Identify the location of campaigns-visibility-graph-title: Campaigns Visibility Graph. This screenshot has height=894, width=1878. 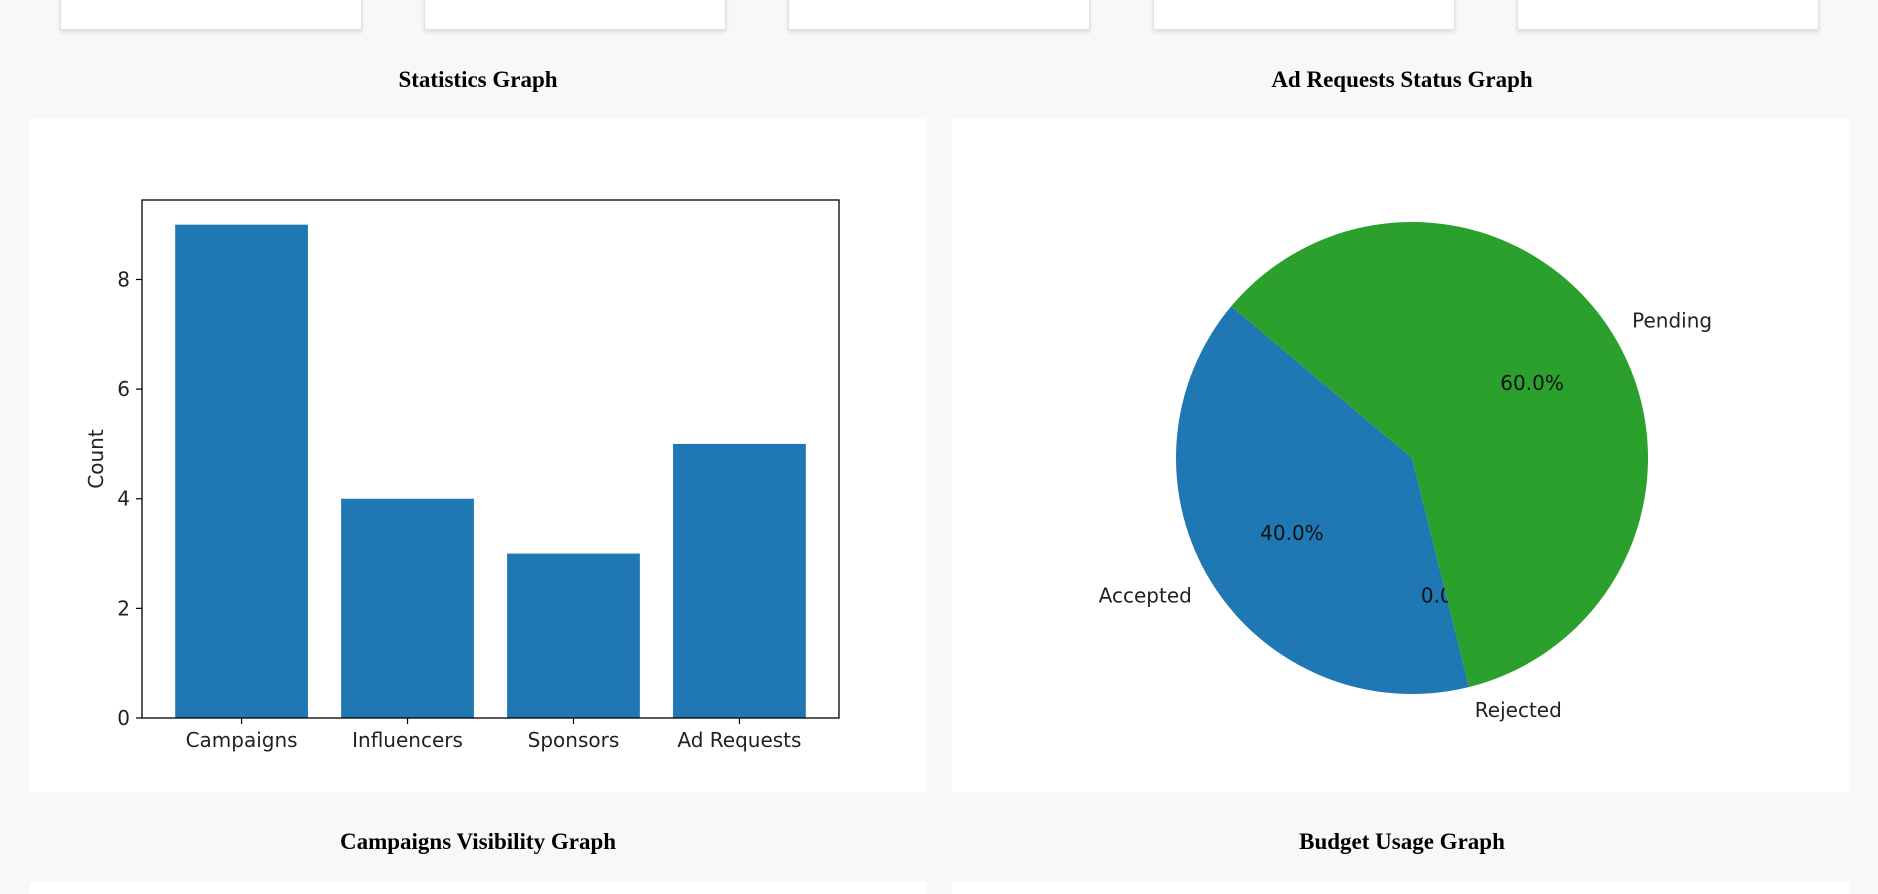
(478, 841).